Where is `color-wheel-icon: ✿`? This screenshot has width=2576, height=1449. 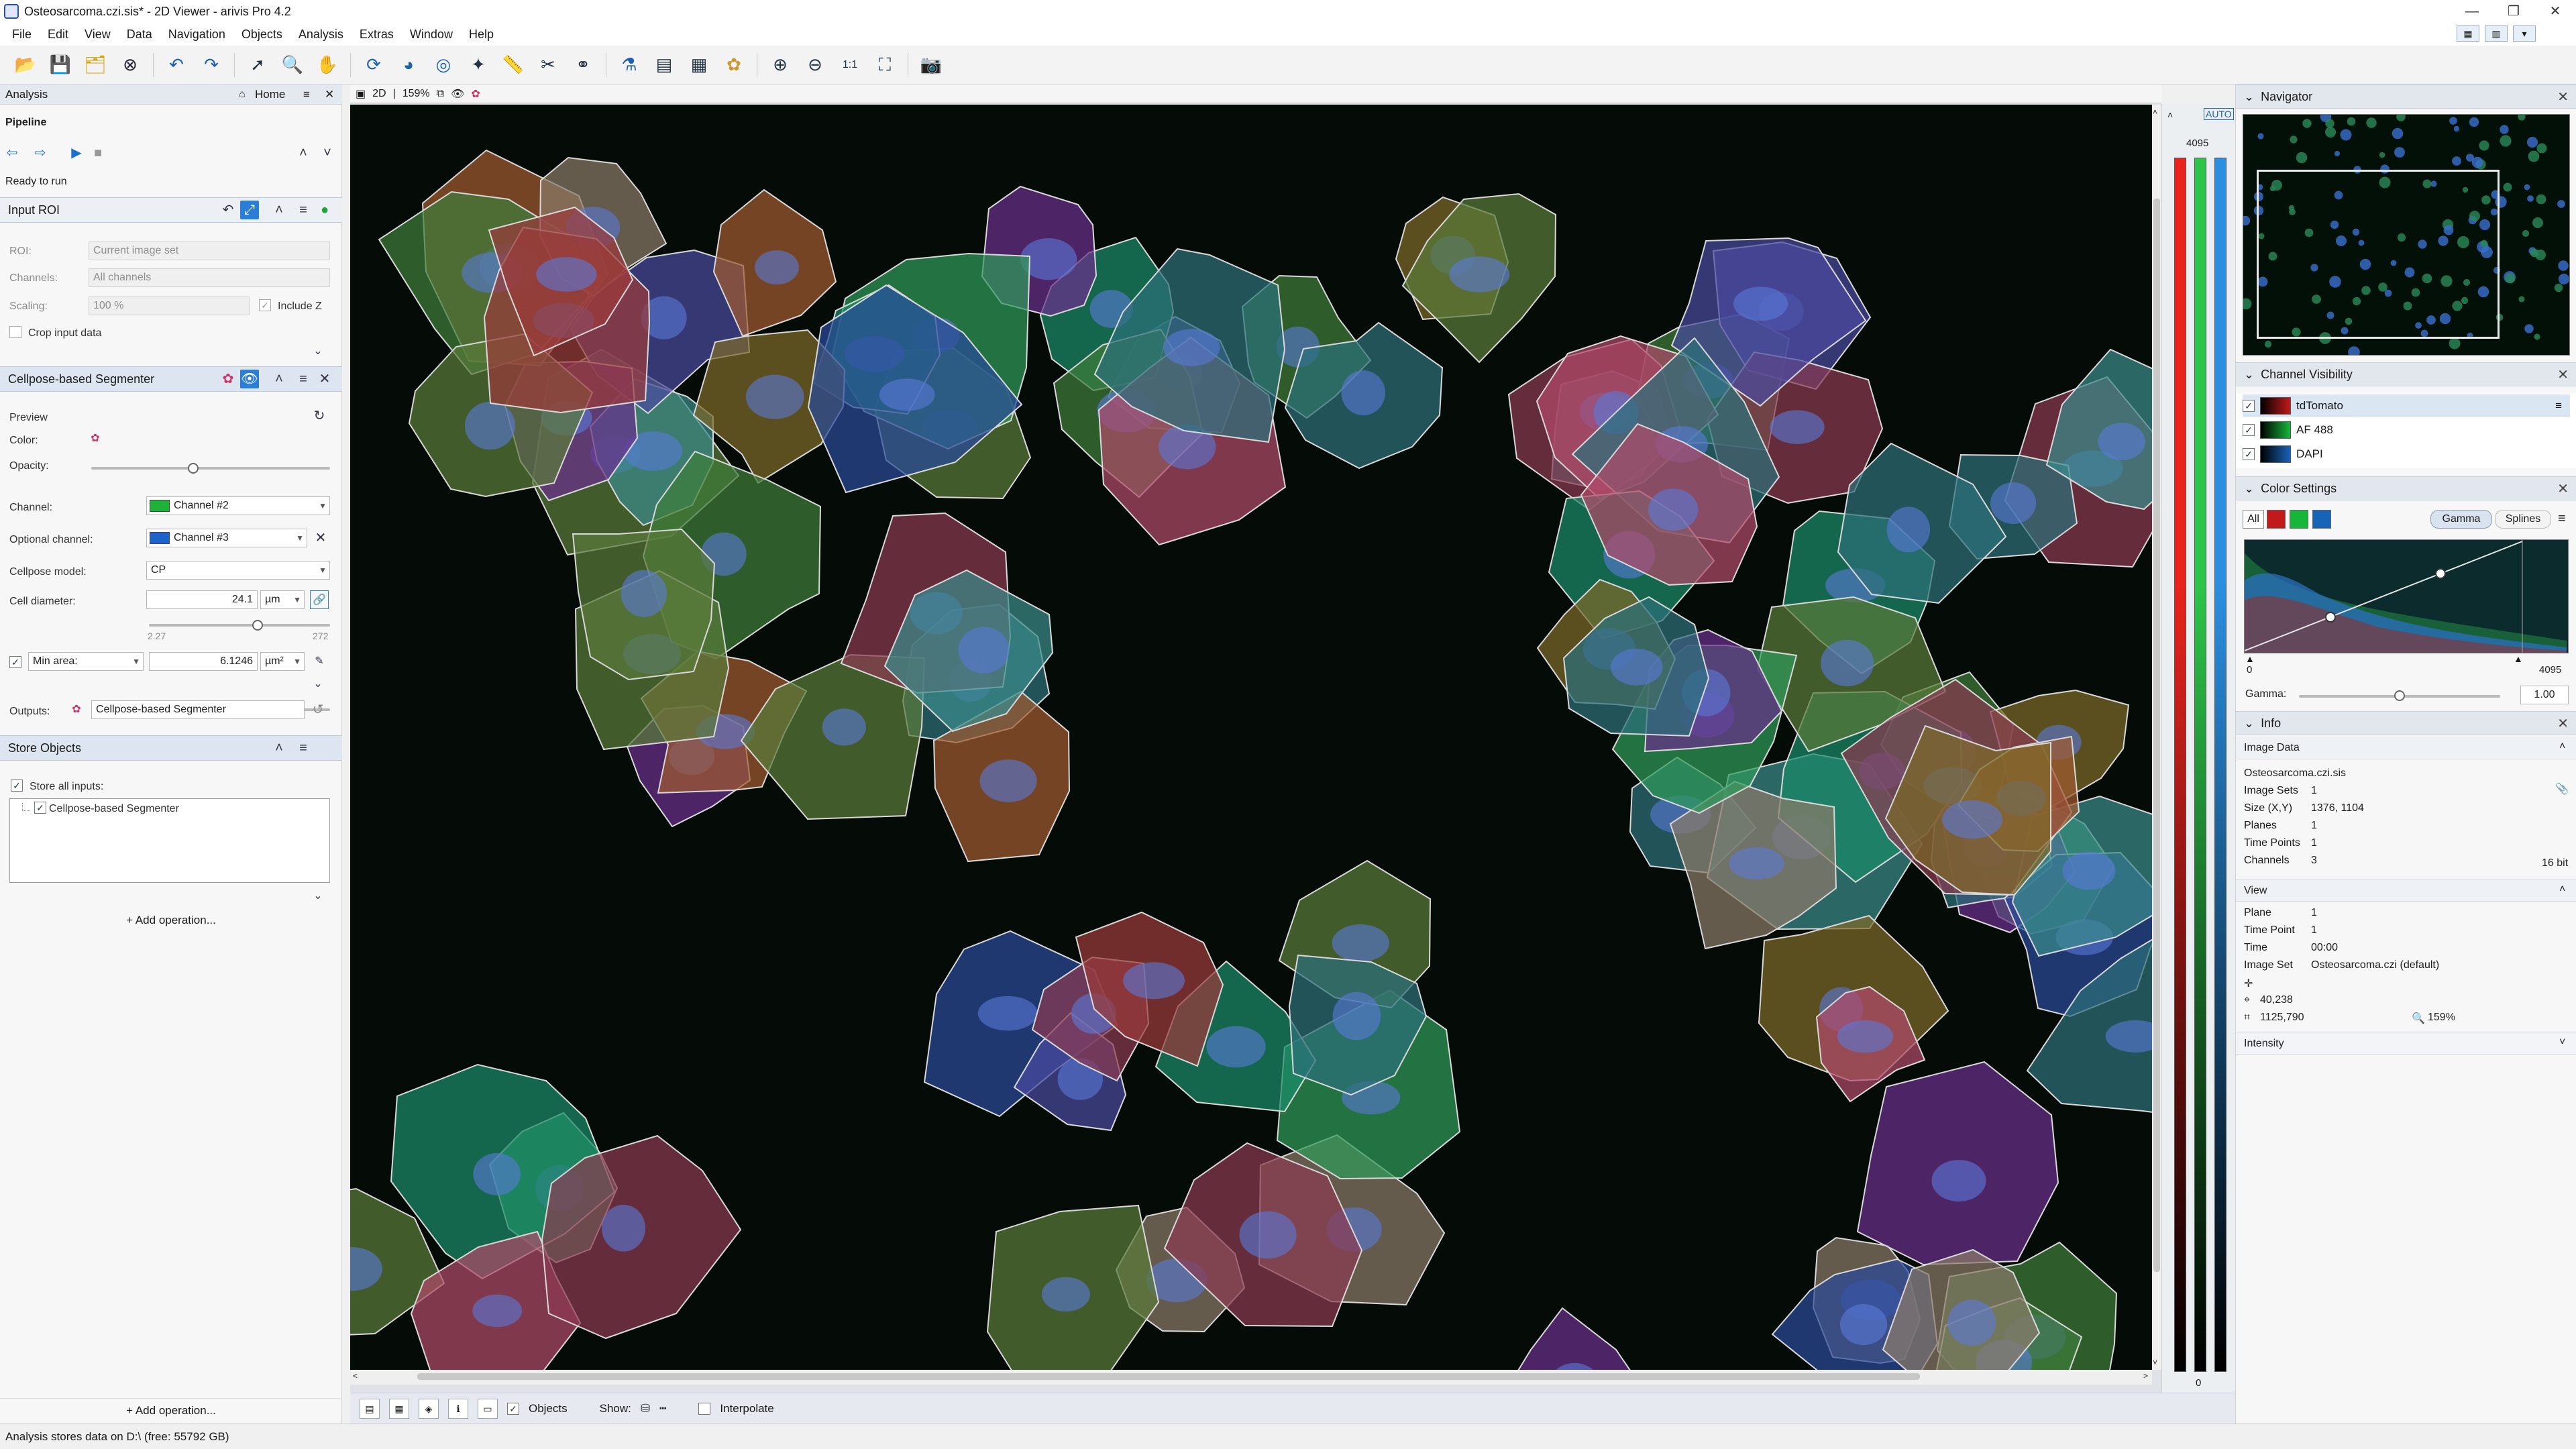 color-wheel-icon: ✿ is located at coordinates (733, 65).